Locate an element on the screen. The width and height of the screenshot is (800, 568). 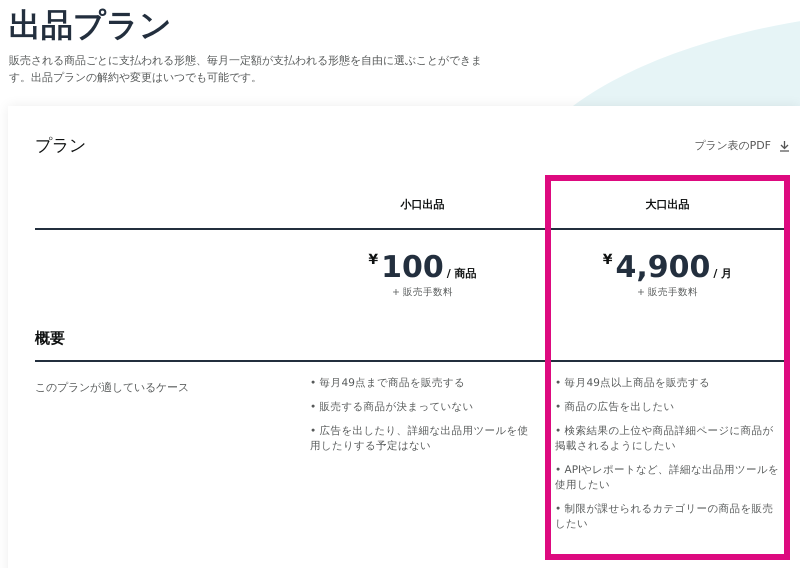
feature-item: • 検索結果の上位や商品詳細ページに商品が掲載されるようにしたい is located at coordinates (665, 439).